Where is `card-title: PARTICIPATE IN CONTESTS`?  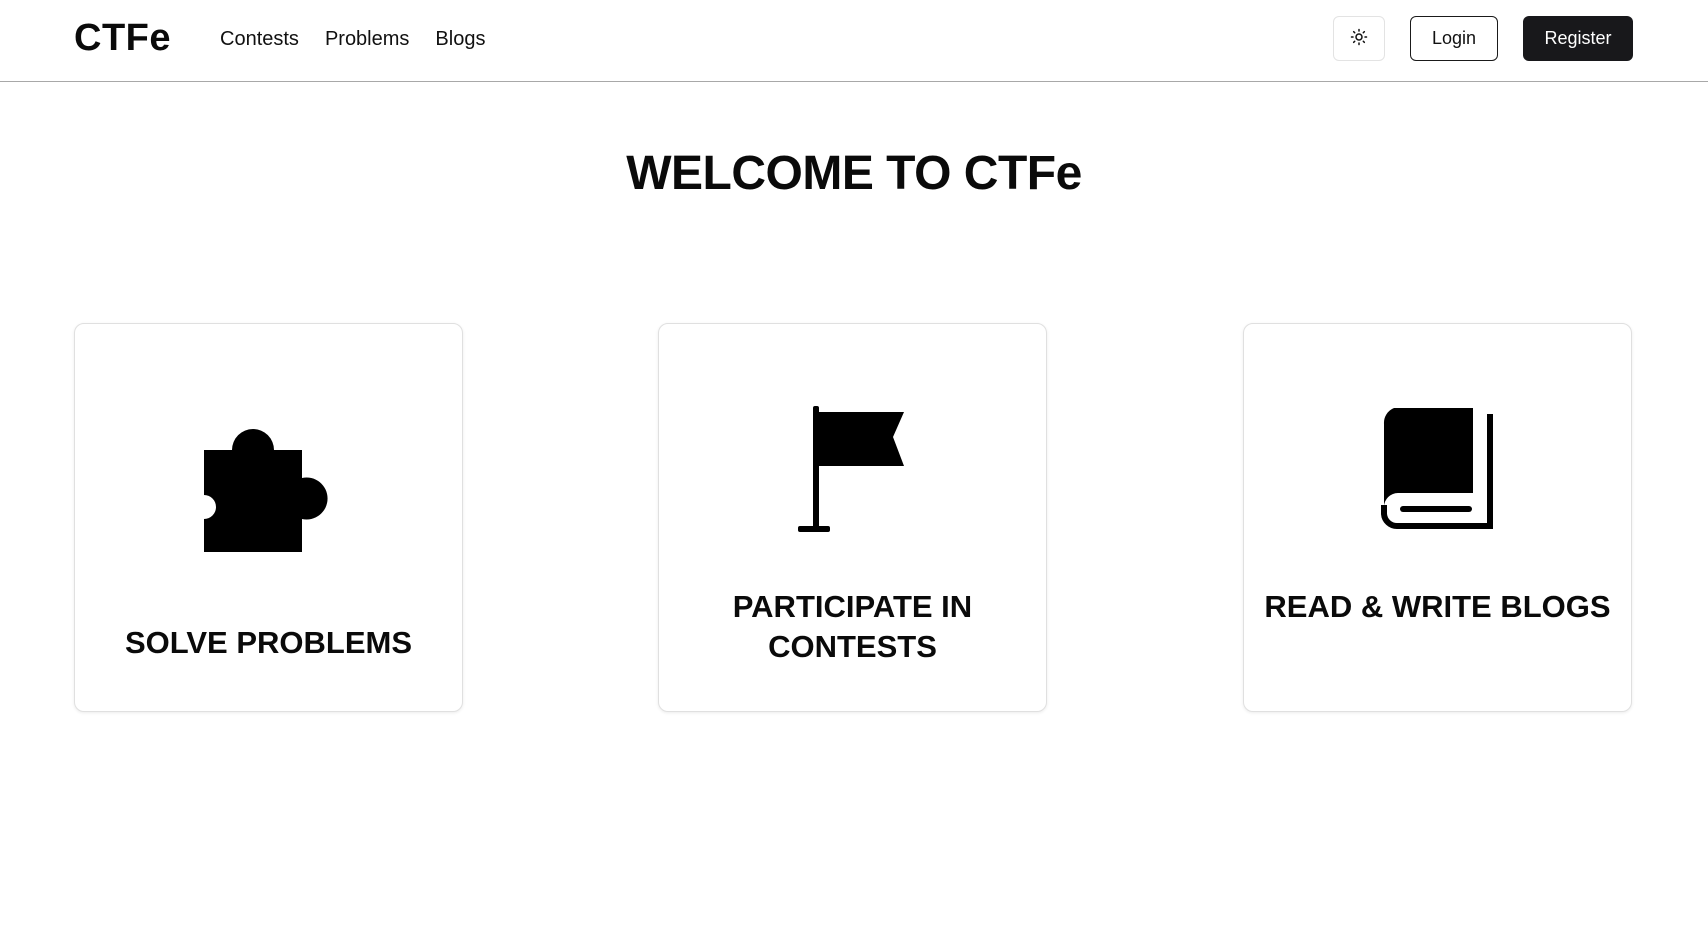 card-title: PARTICIPATE IN CONTESTS is located at coordinates (852, 626).